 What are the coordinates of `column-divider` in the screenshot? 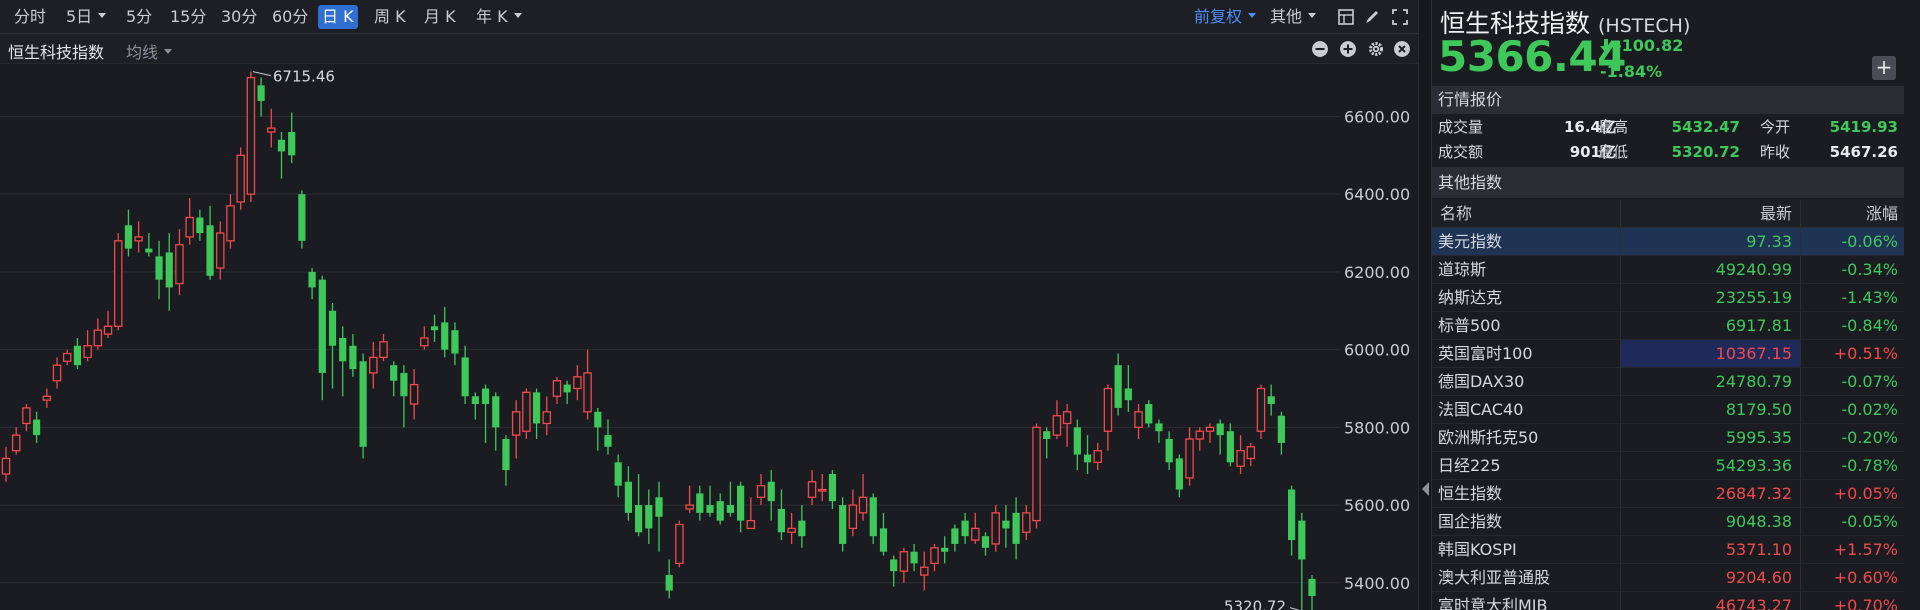 It's located at (1620, 405).